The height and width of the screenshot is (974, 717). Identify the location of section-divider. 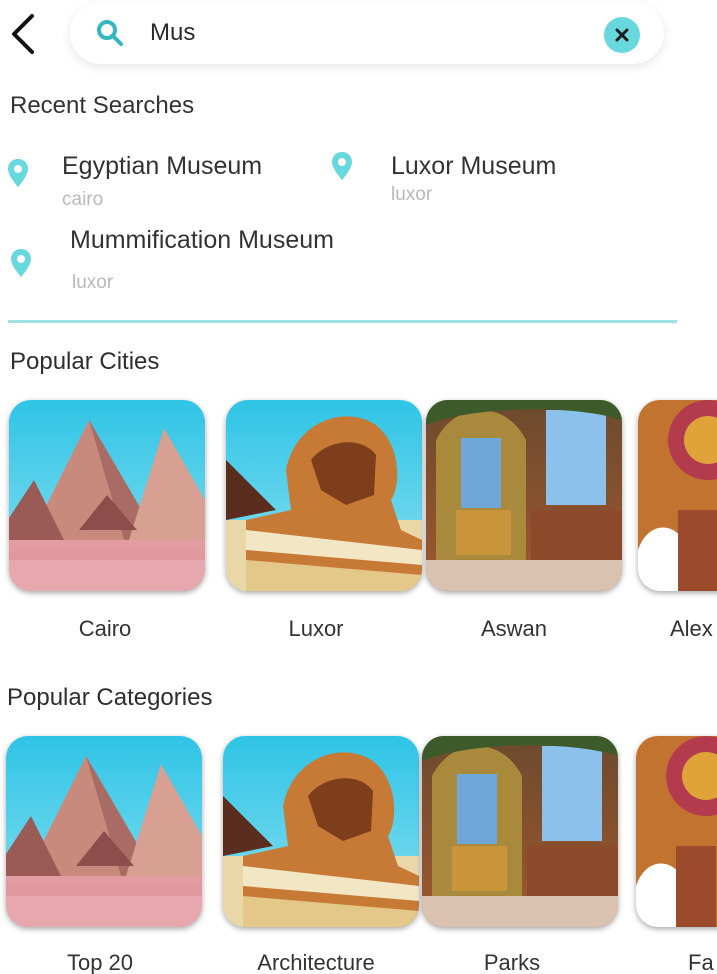
(342, 321).